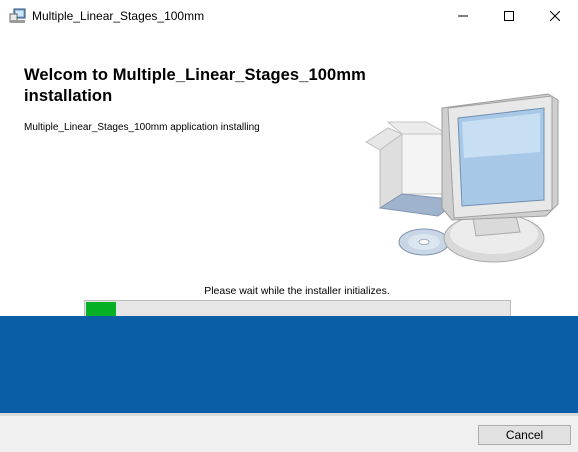 The height and width of the screenshot is (452, 578). I want to click on computer-with-box-and-disc-icon, so click(462, 178).